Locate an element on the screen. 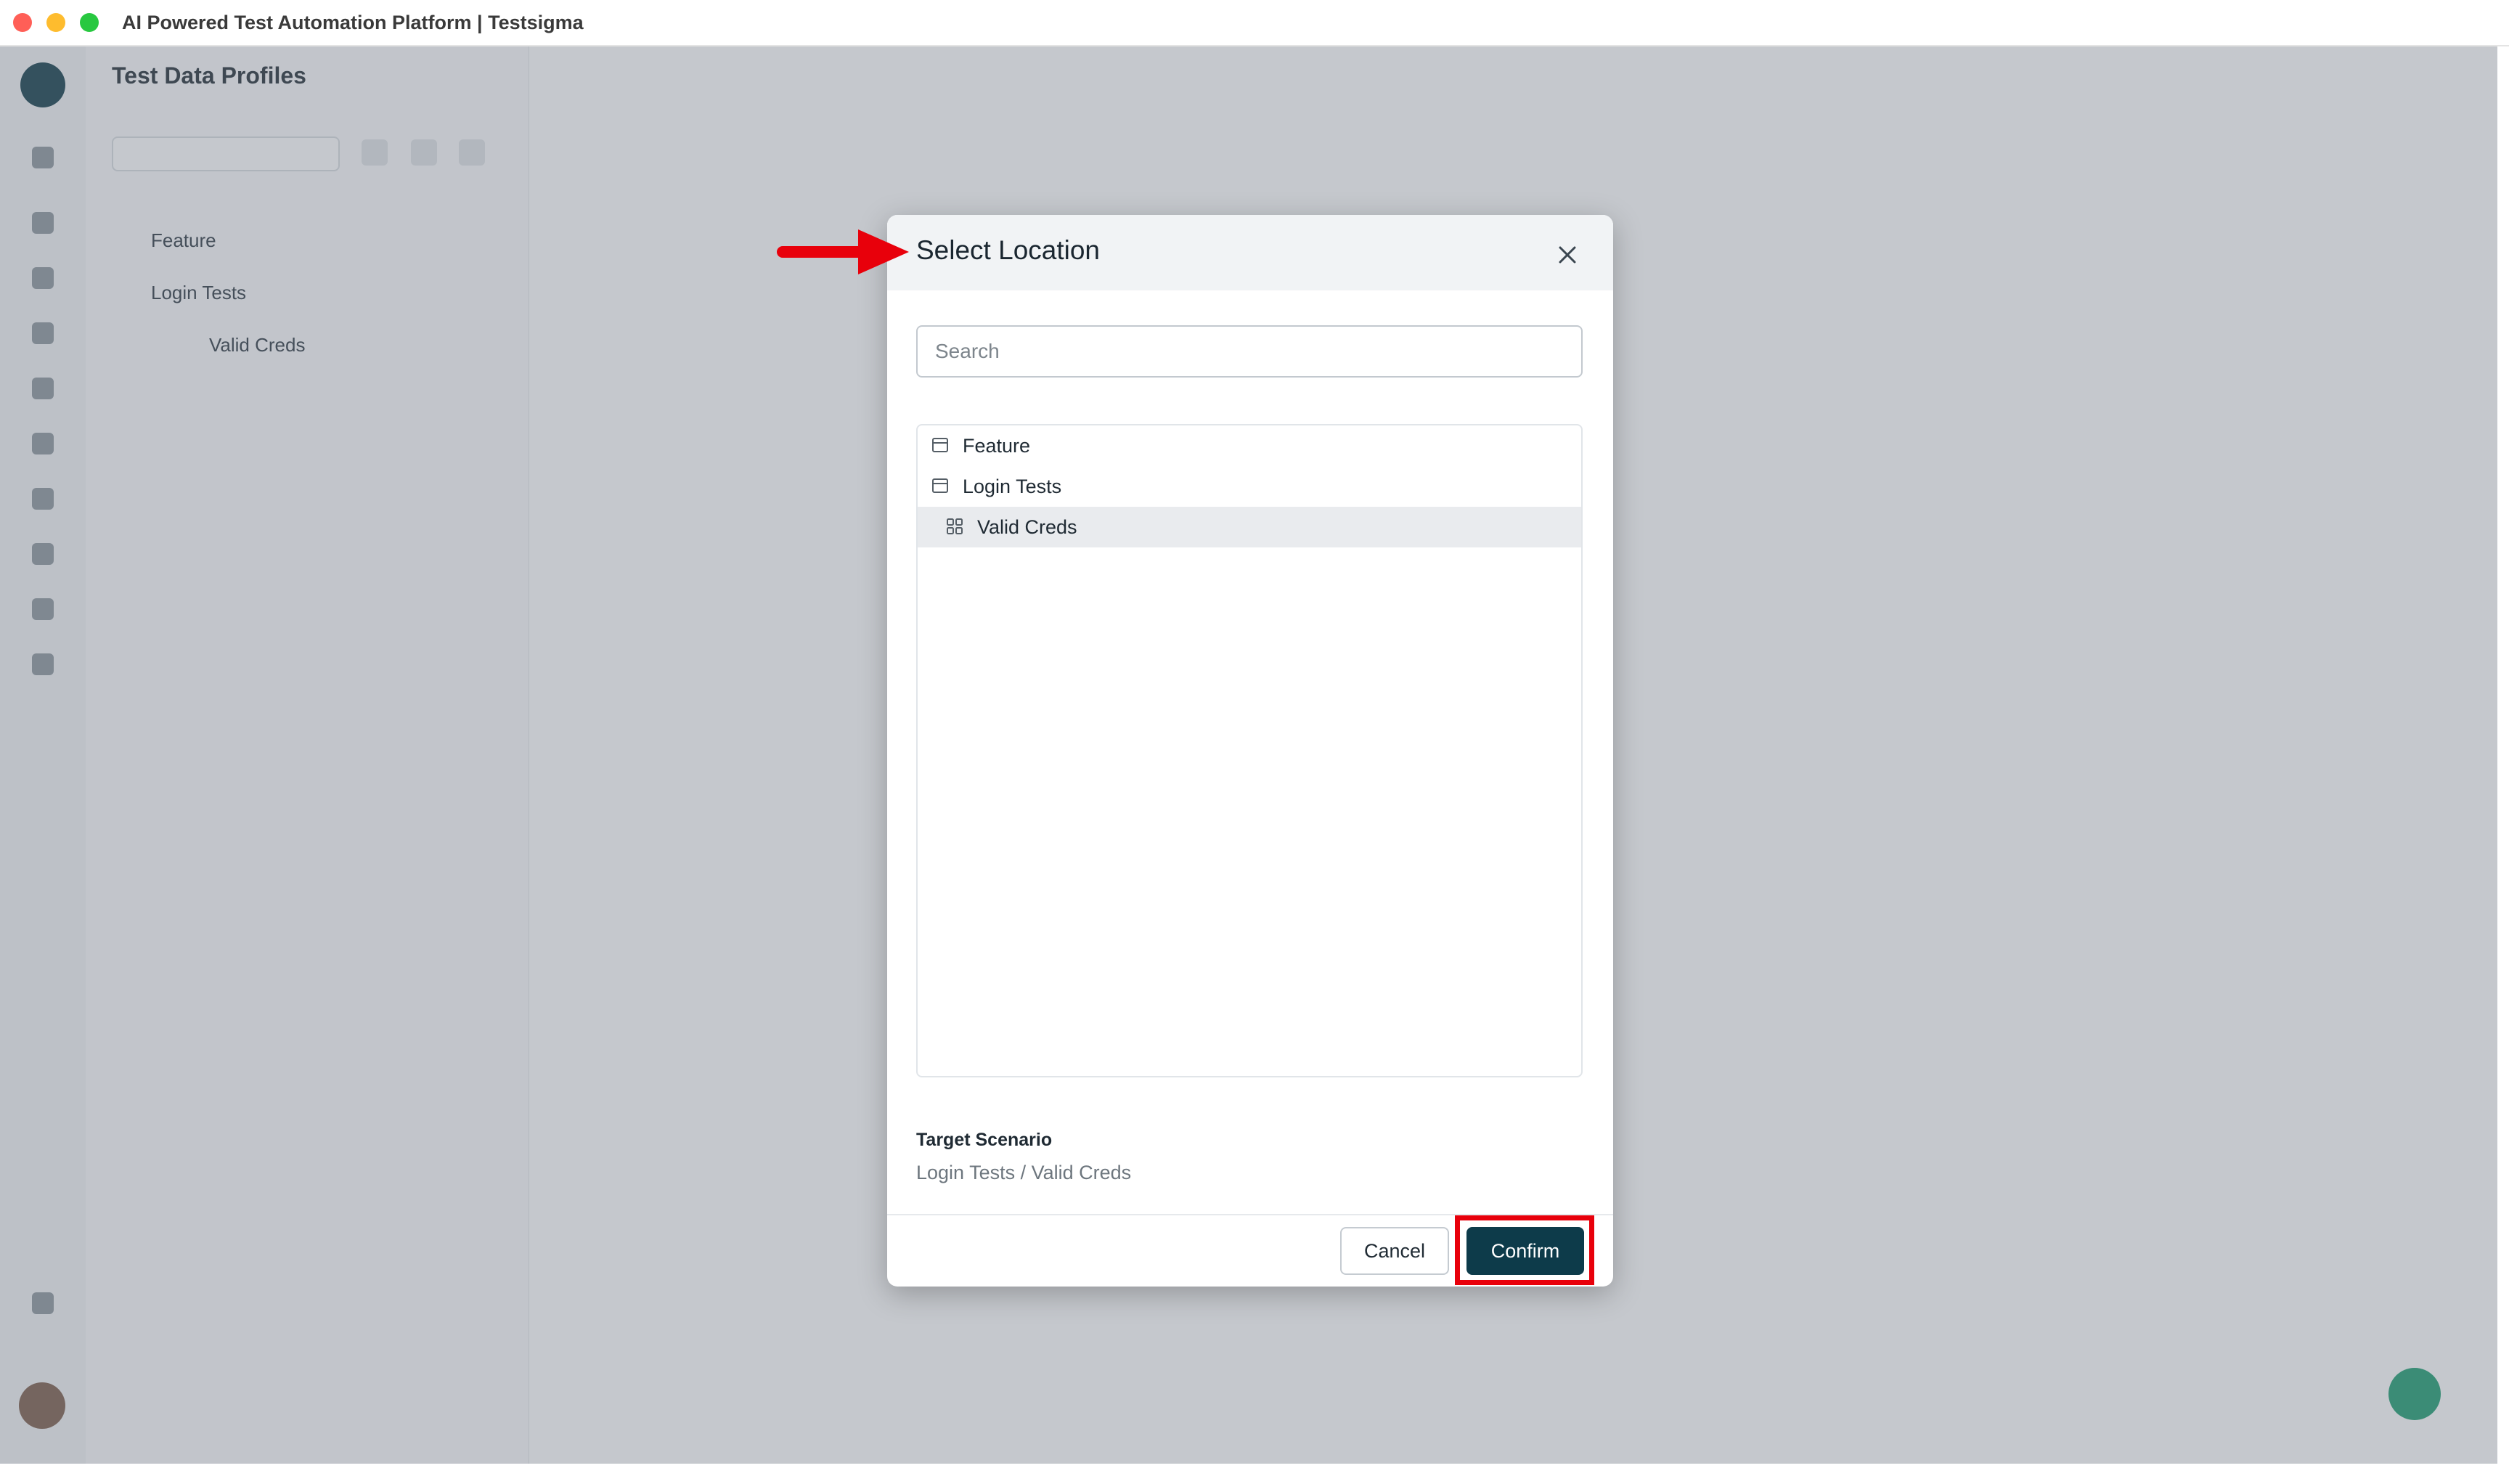 This screenshot has width=2509, height=1484. red-arrow-icon is located at coordinates (843, 251).